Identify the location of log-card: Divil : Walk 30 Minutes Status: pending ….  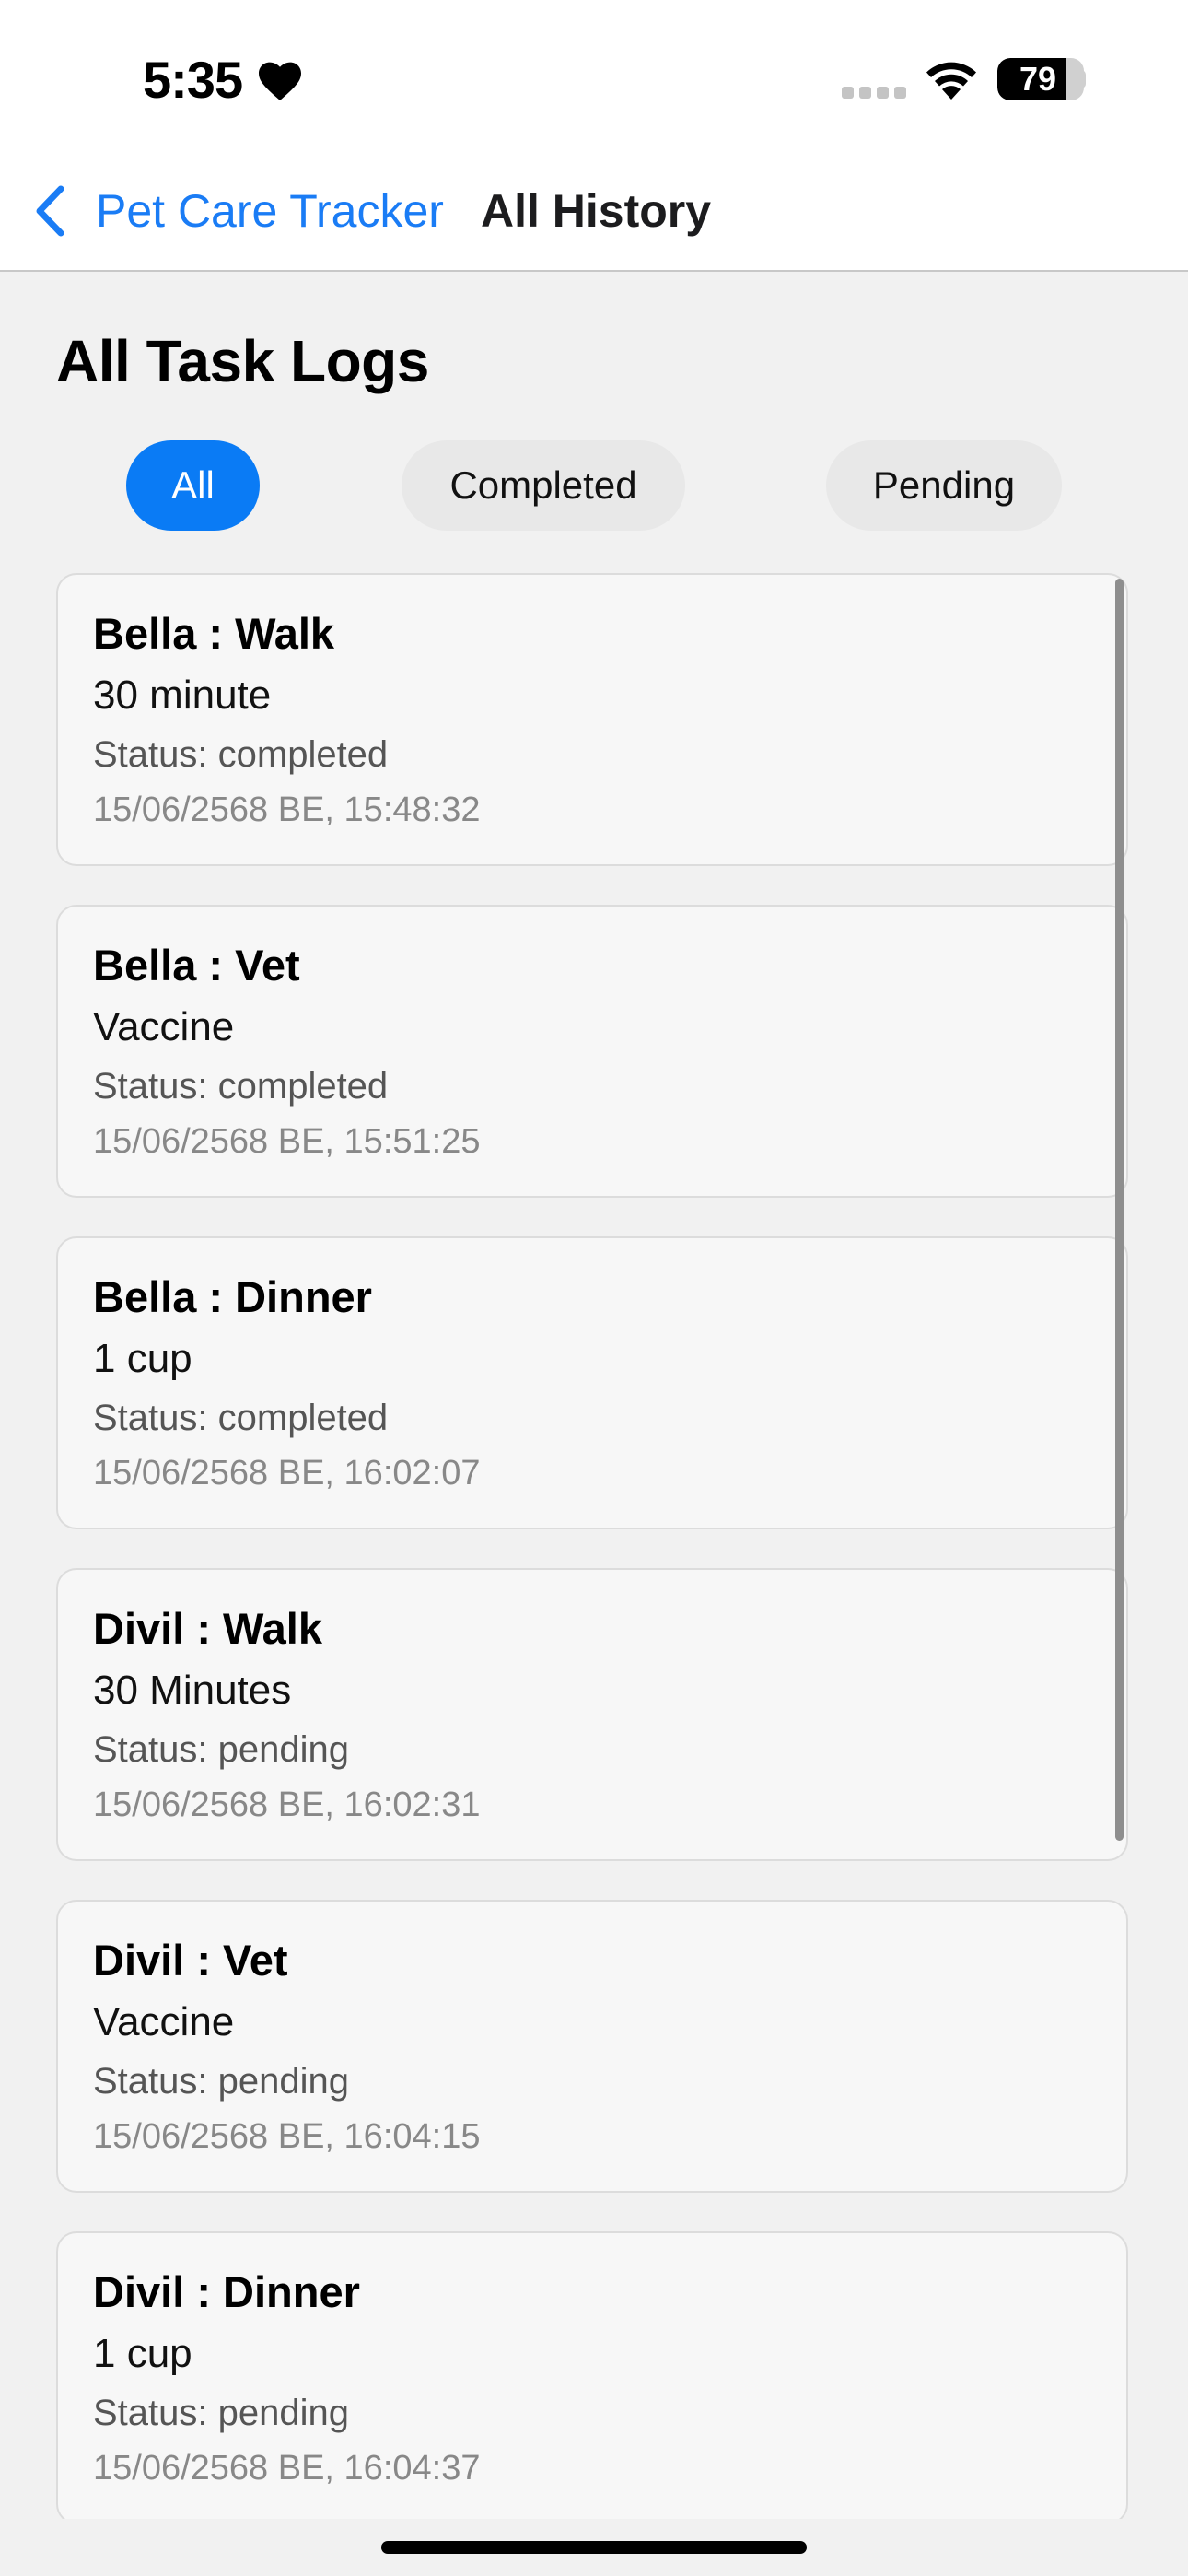
(592, 1714).